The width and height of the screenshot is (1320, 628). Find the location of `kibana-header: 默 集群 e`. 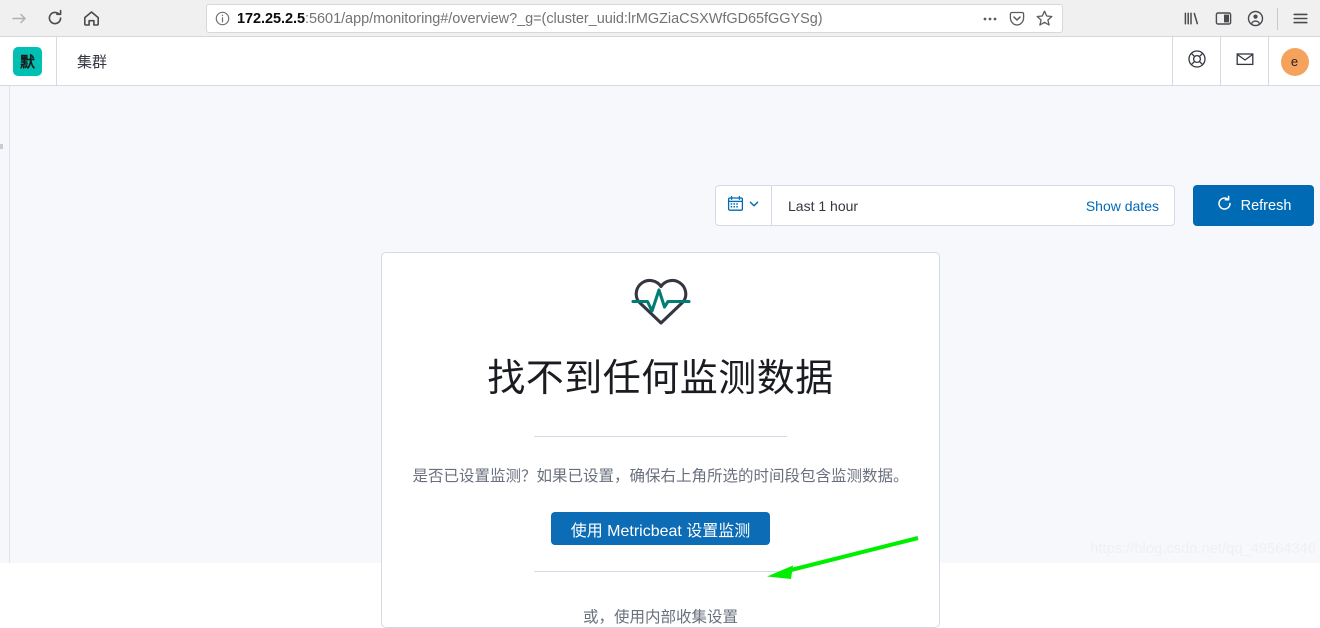

kibana-header: 默 集群 e is located at coordinates (660, 61).